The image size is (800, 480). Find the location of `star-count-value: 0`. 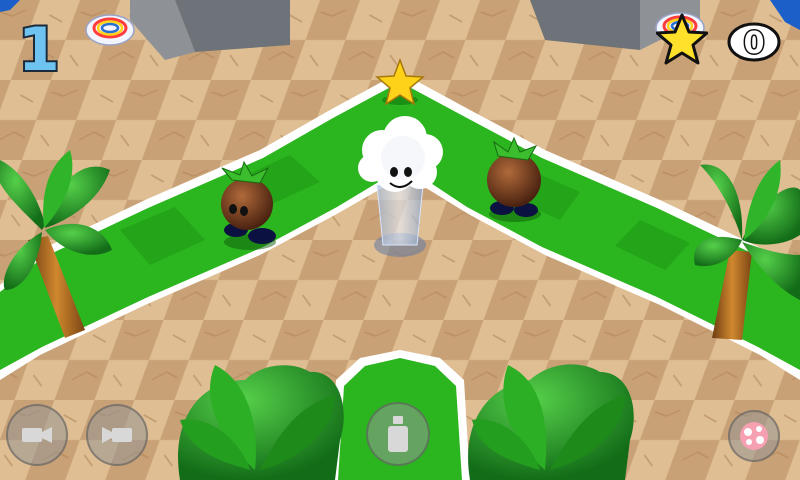

star-count-value: 0 is located at coordinates (754, 43).